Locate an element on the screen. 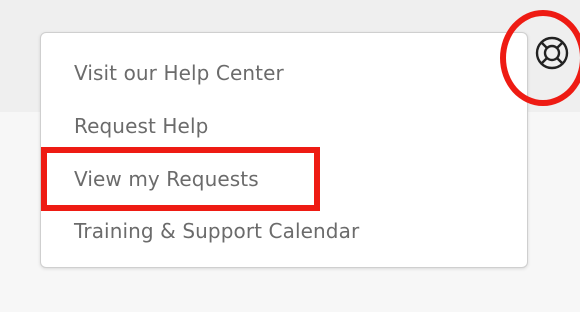 The image size is (580, 312). lifebuoy-icon is located at coordinates (552, 53).